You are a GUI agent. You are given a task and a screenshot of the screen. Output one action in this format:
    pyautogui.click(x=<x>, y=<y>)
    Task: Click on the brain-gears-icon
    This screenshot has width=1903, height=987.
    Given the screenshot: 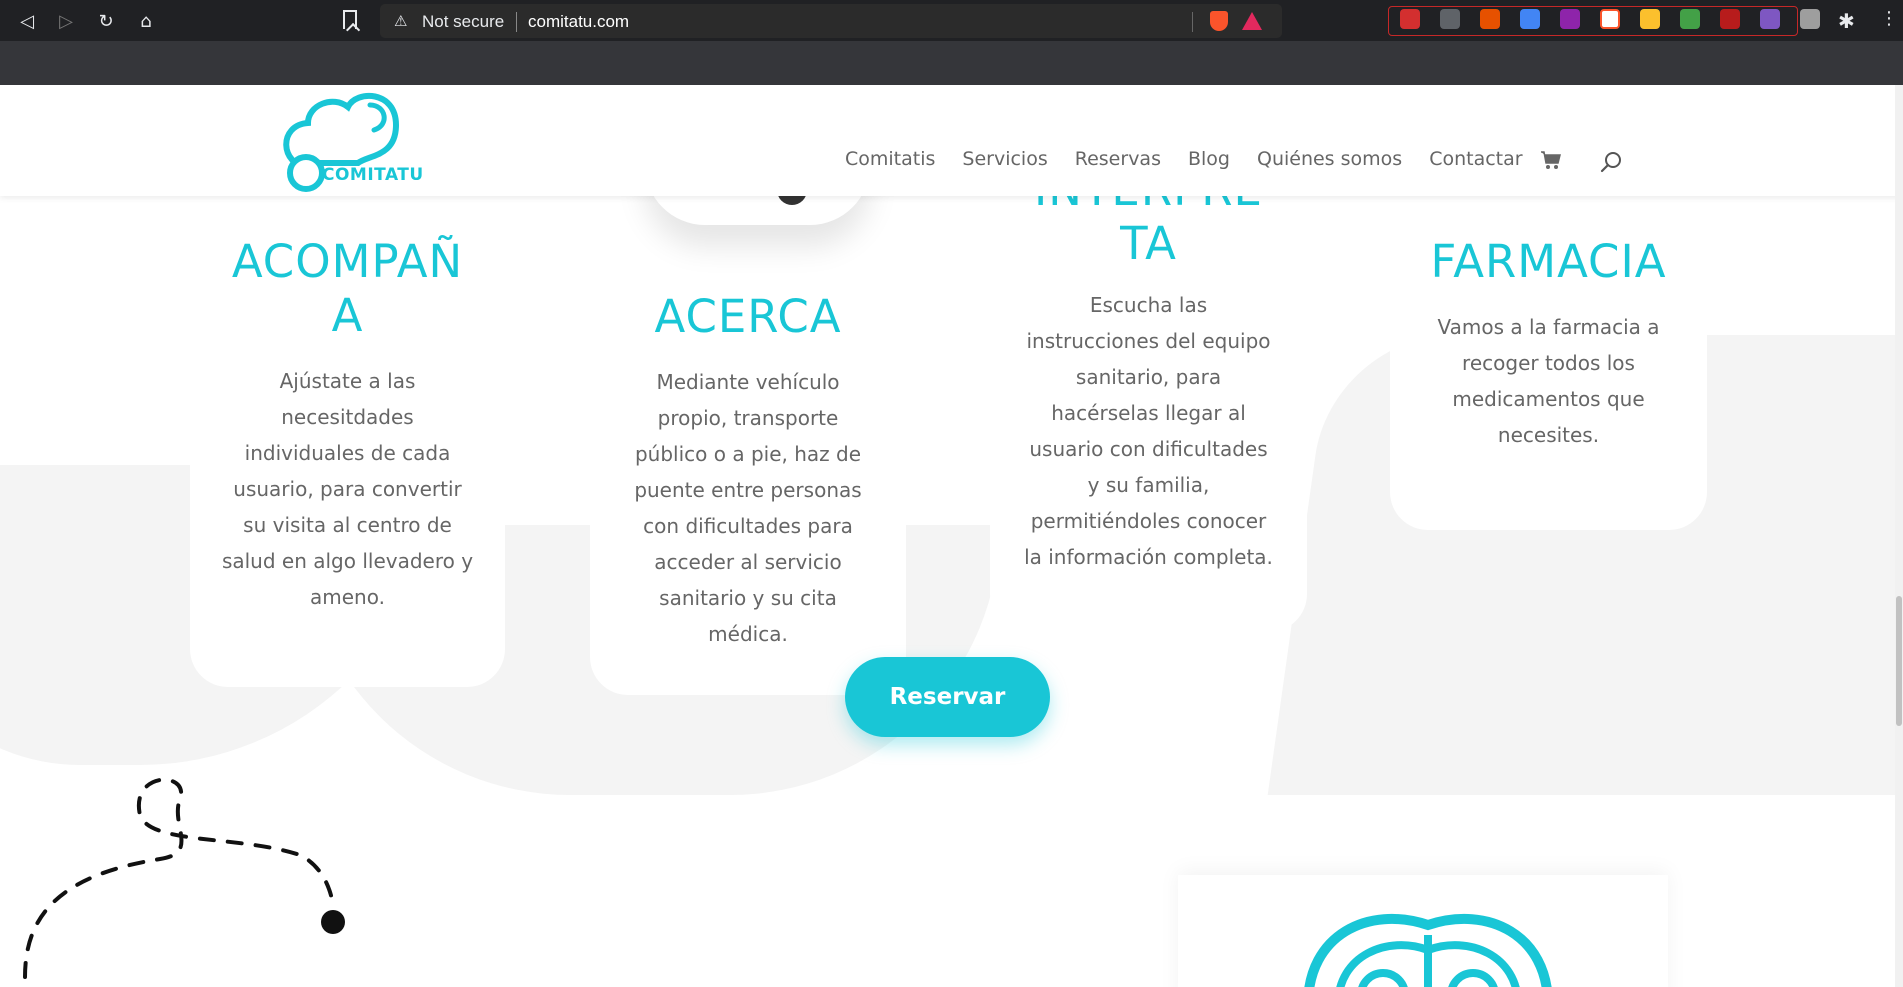 What is the action you would take?
    pyautogui.click(x=1428, y=950)
    